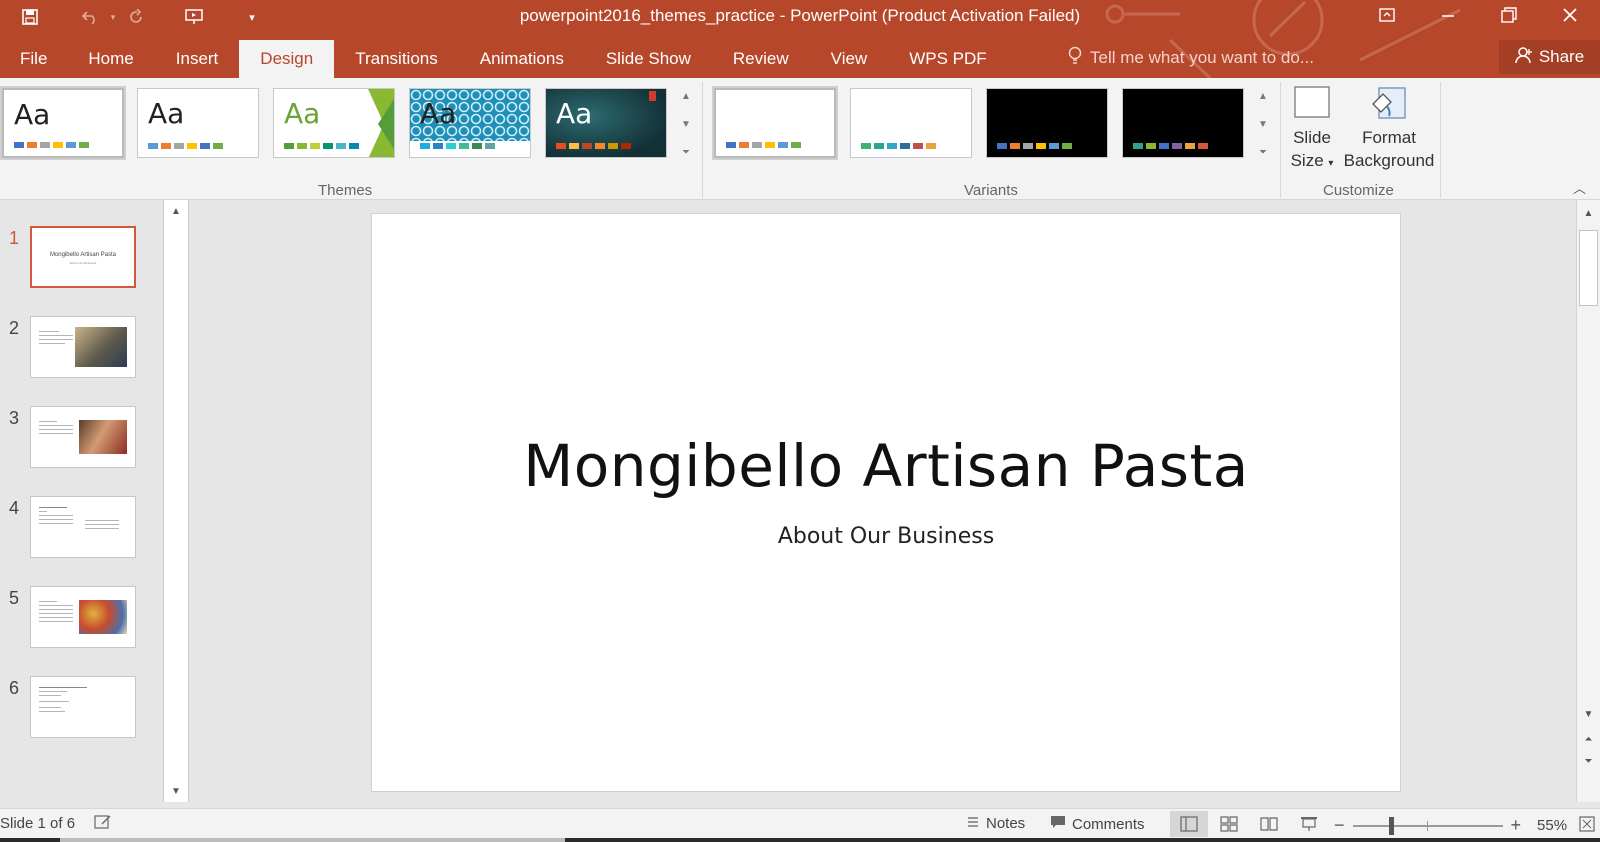 This screenshot has height=842, width=1600. What do you see at coordinates (63, 123) in the screenshot?
I see `theme-tile-office: Aa` at bounding box center [63, 123].